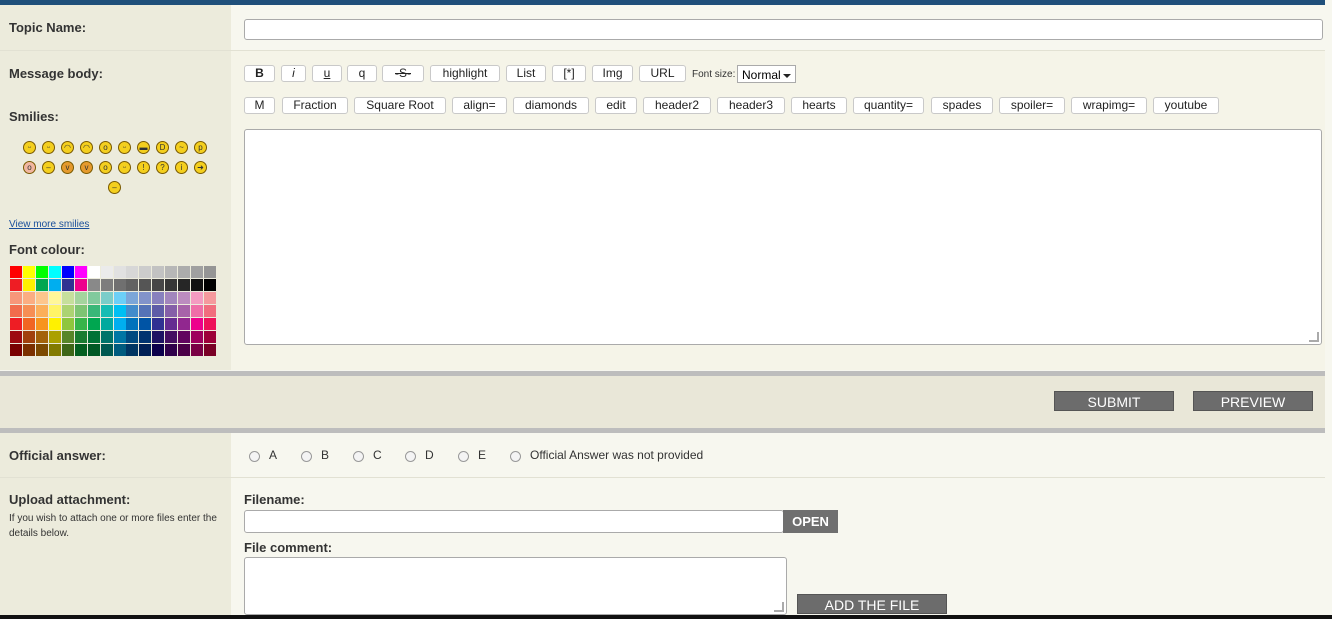 The width and height of the screenshot is (1332, 619). What do you see at coordinates (200, 147) in the screenshot?
I see `tongue-smiley-icon: p` at bounding box center [200, 147].